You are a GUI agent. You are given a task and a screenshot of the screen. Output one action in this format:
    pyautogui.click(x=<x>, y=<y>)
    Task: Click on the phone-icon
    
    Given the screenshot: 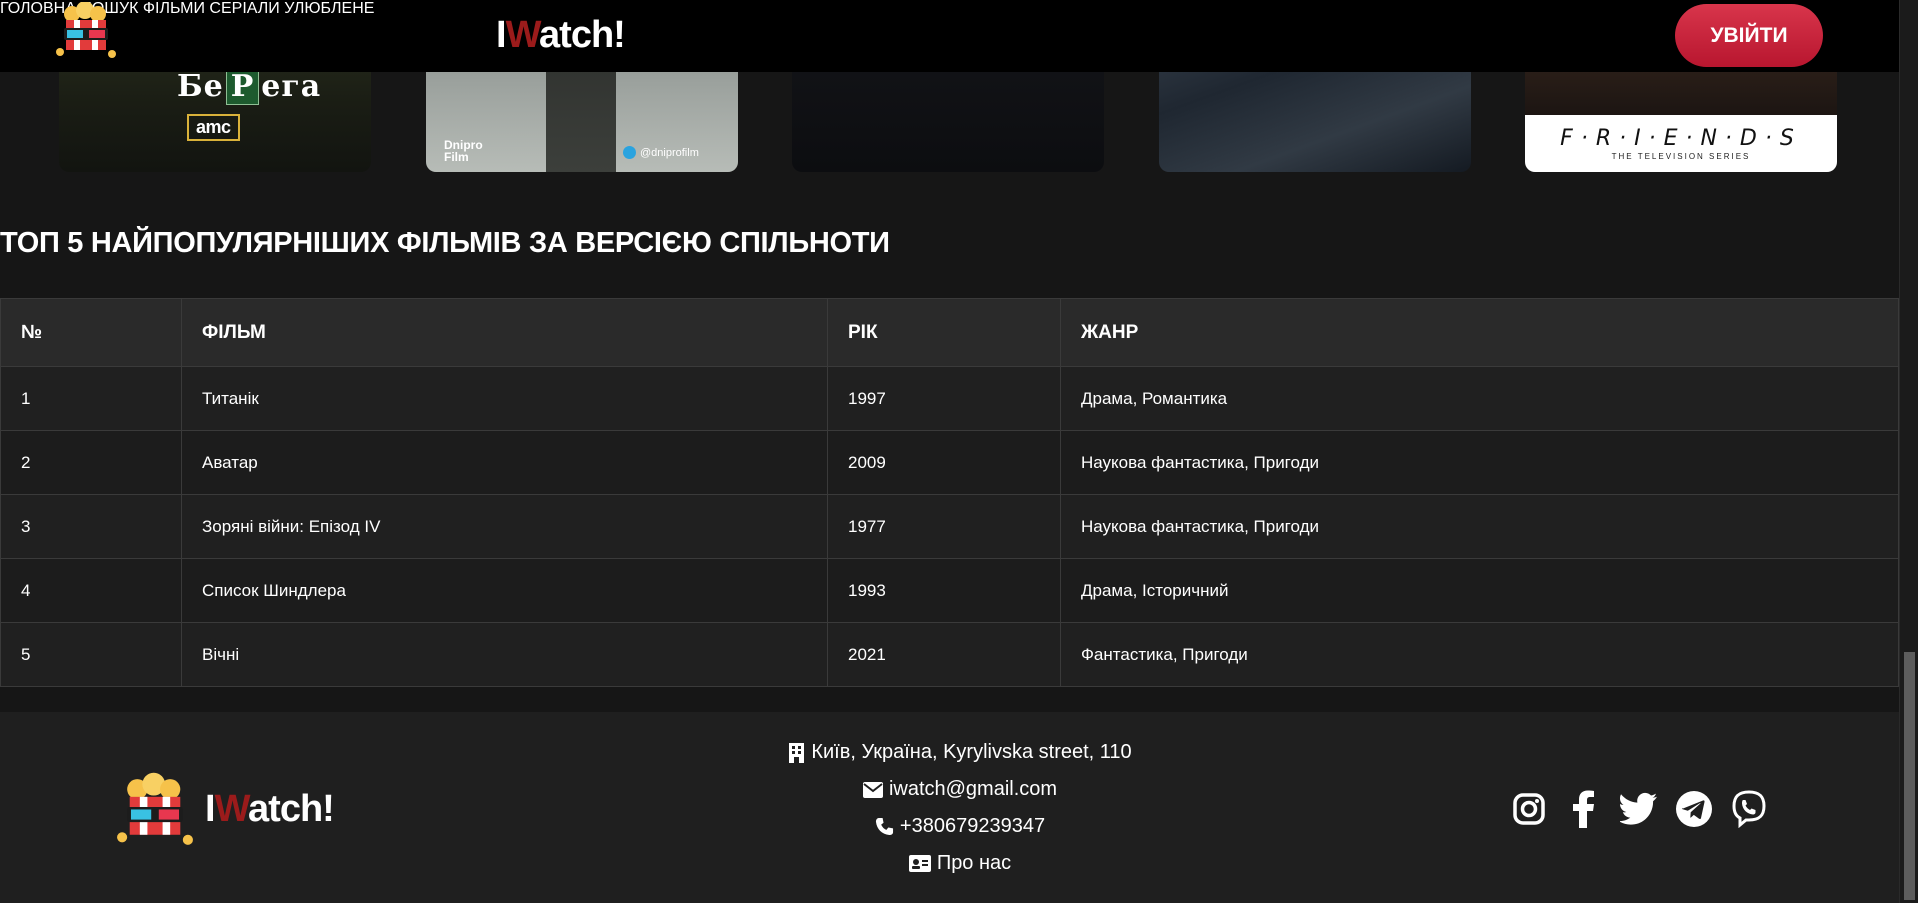 What is the action you would take?
    pyautogui.click(x=884, y=826)
    